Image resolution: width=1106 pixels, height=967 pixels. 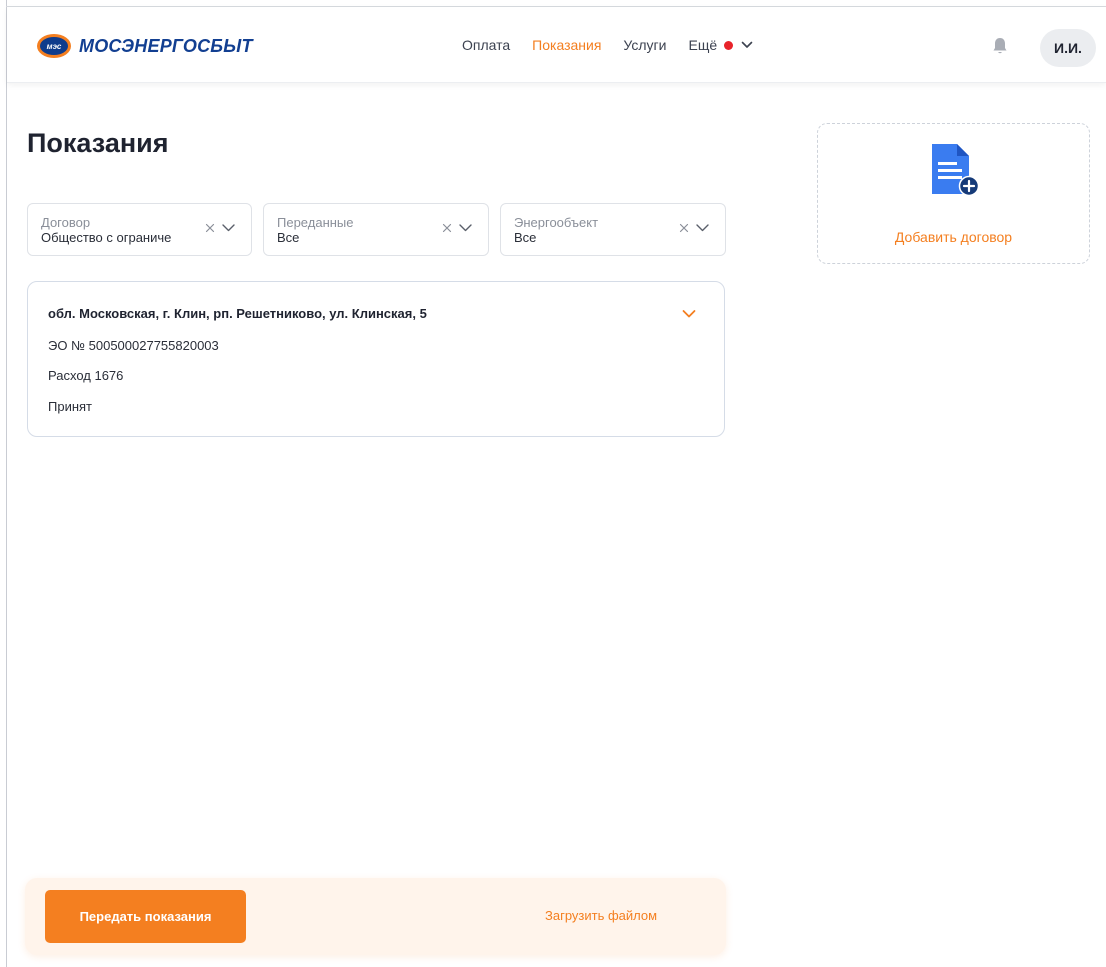 What do you see at coordinates (644, 45) in the screenshot?
I see `nav-item-services: Услуги` at bounding box center [644, 45].